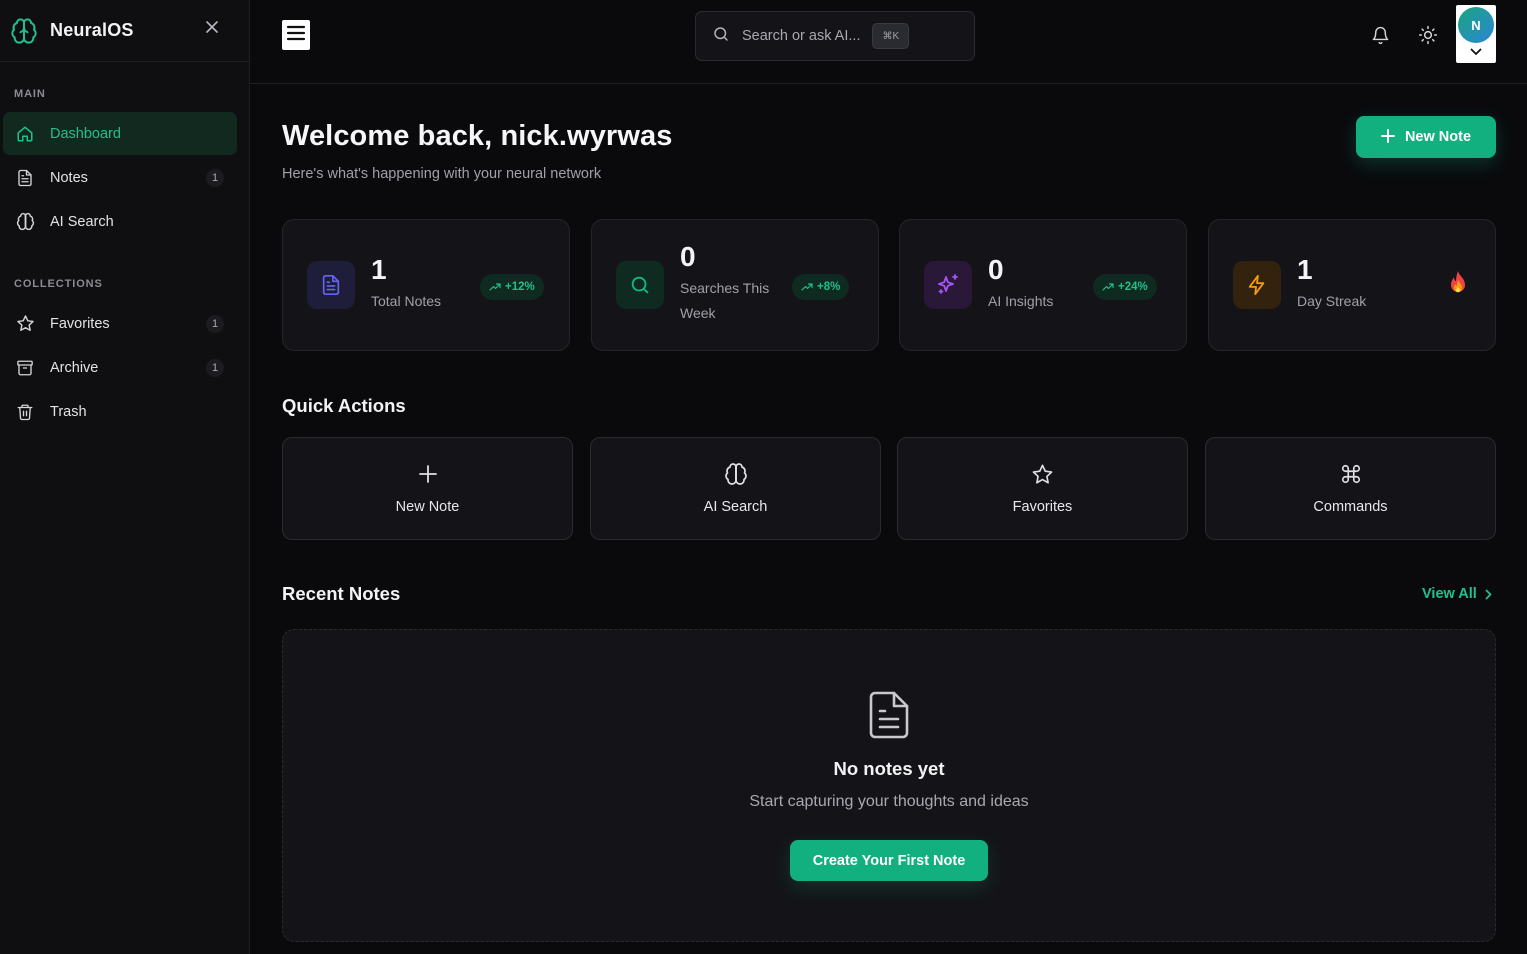 The image size is (1527, 954). Describe the element at coordinates (1438, 137) in the screenshot. I see `new-note-label: New Note` at that location.